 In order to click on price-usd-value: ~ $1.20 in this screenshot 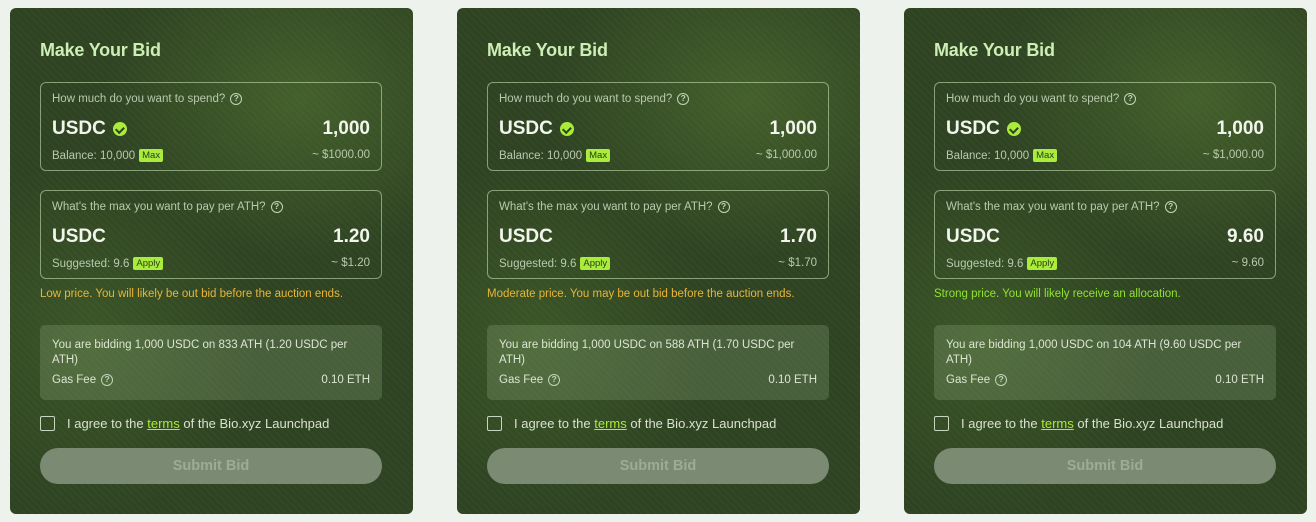, I will do `click(350, 263)`.